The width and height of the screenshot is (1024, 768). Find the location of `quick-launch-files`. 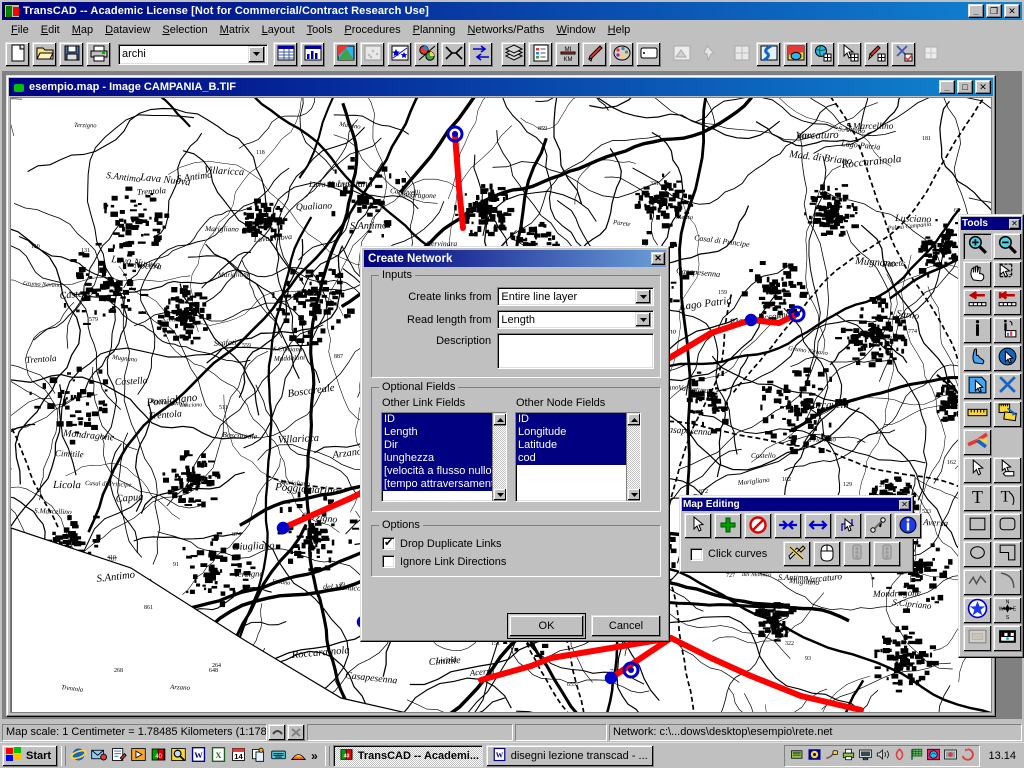

quick-launch-files is located at coordinates (258, 756).